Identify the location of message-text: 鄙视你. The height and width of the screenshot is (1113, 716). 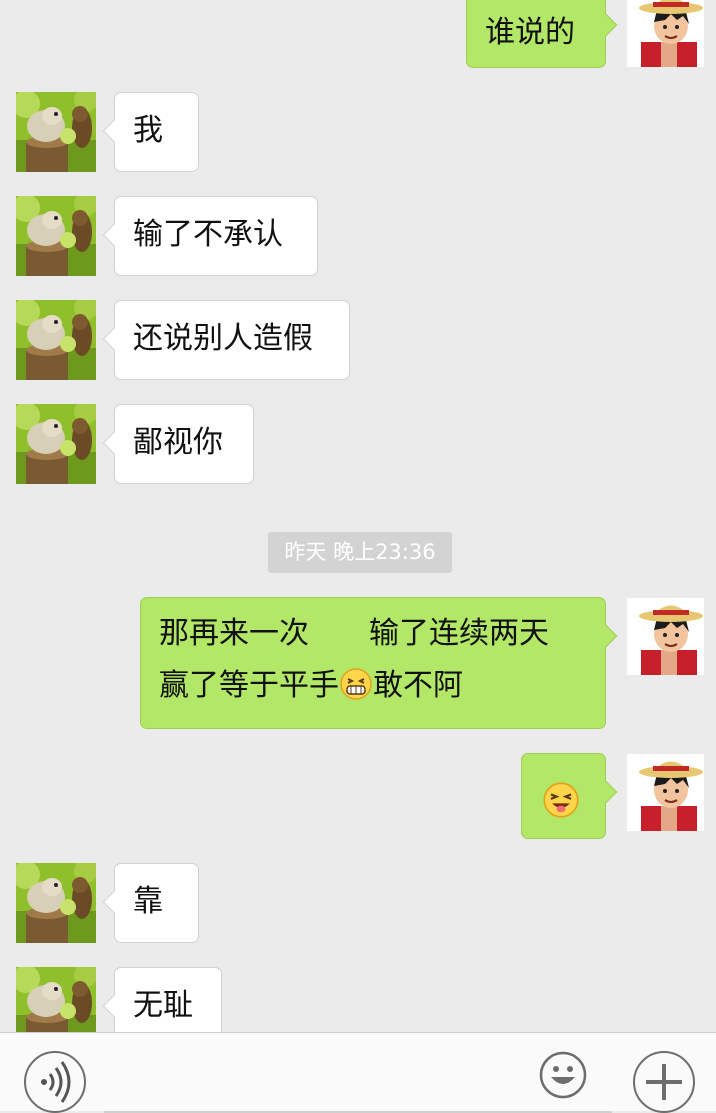
(178, 442).